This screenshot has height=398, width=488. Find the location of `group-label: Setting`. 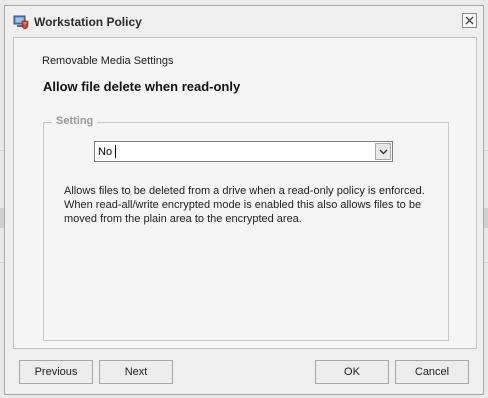

group-label: Setting is located at coordinates (75, 121).